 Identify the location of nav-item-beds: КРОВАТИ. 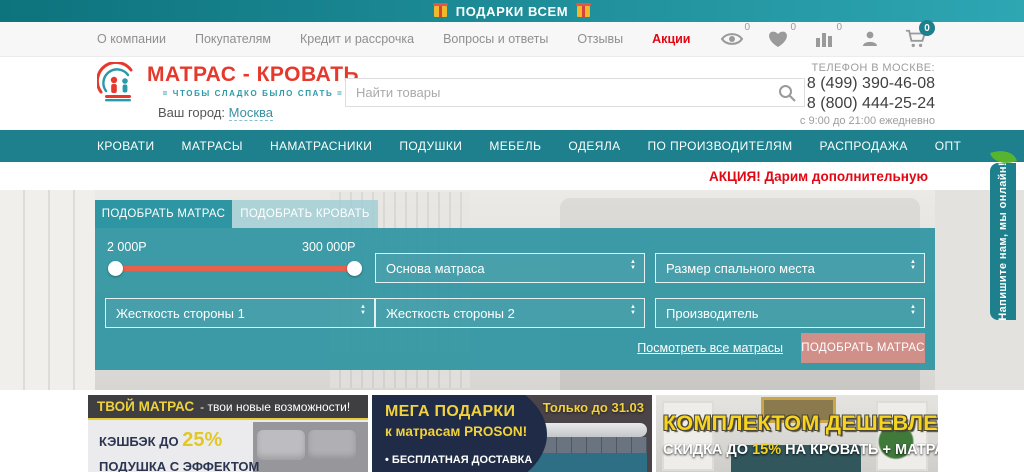
(126, 146).